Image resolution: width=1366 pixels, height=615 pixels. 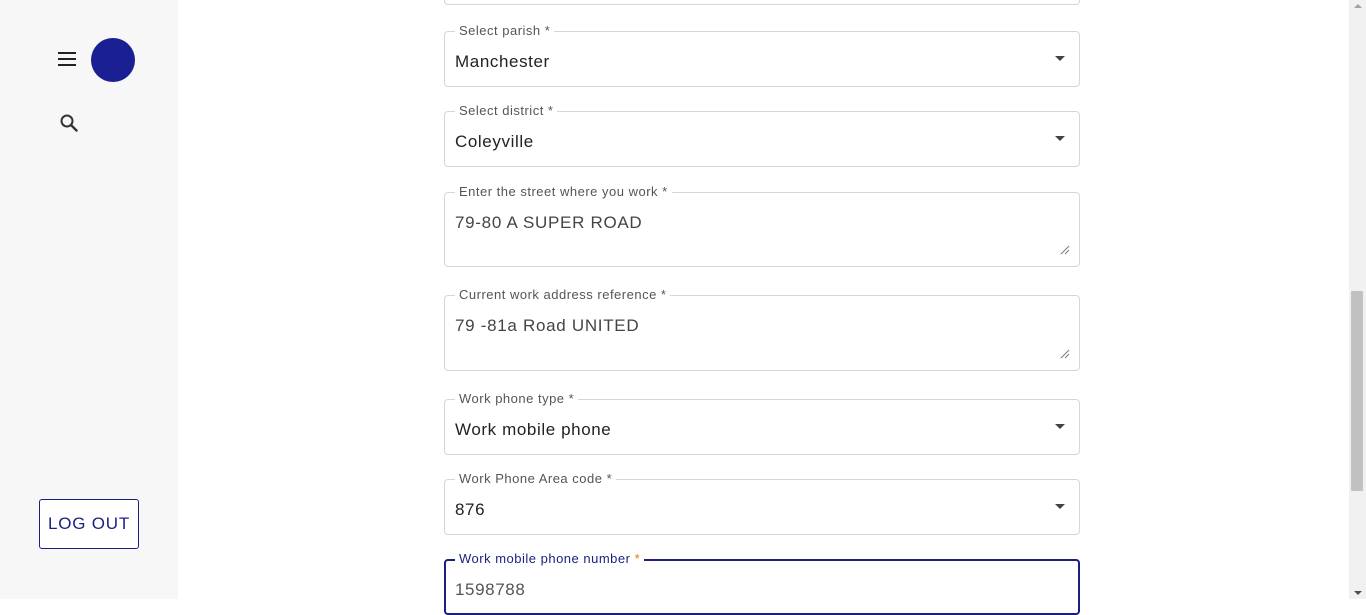 I want to click on district-select-label: Select district *, so click(x=506, y=111).